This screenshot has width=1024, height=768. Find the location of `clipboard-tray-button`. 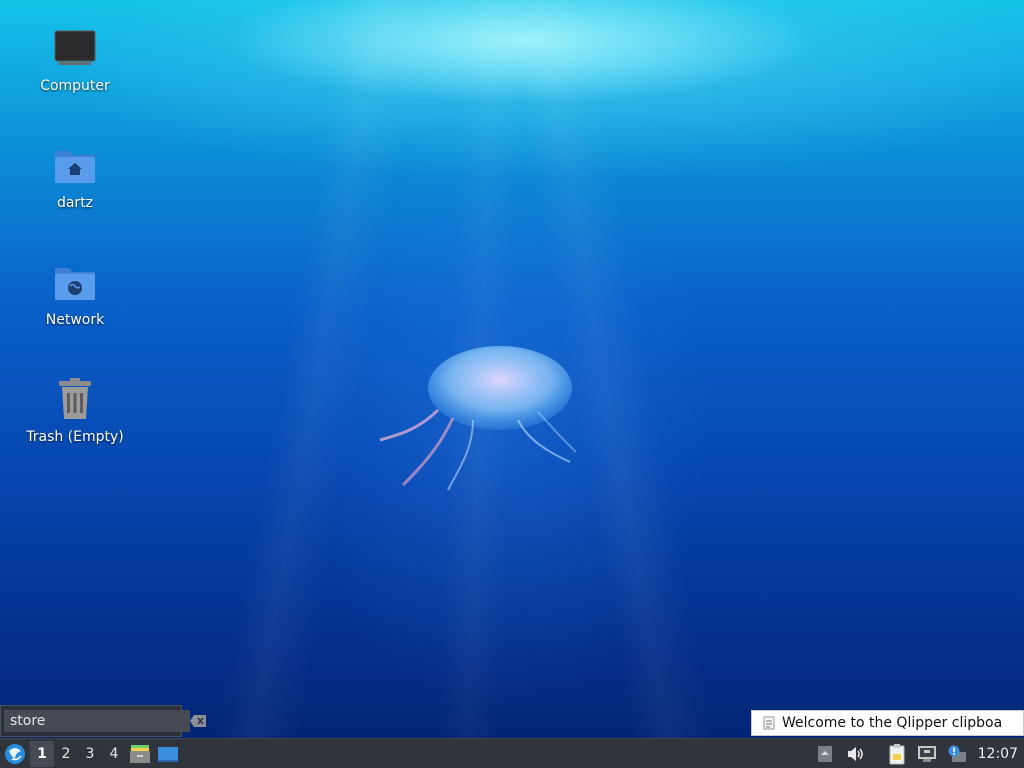

clipboard-tray-button is located at coordinates (897, 753).